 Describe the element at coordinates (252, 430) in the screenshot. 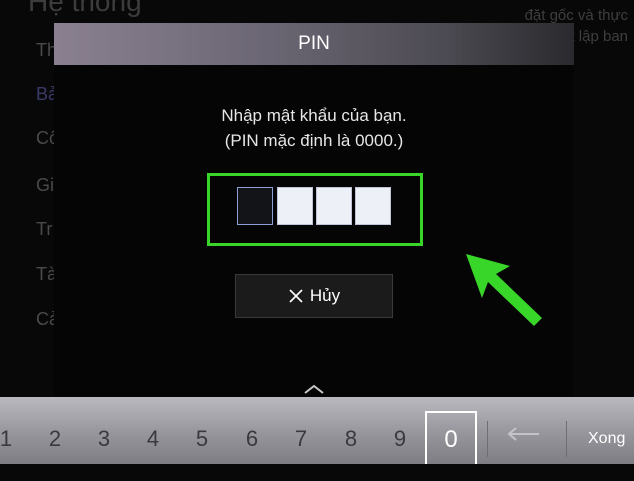

I see `keypad-key-6: 6` at that location.